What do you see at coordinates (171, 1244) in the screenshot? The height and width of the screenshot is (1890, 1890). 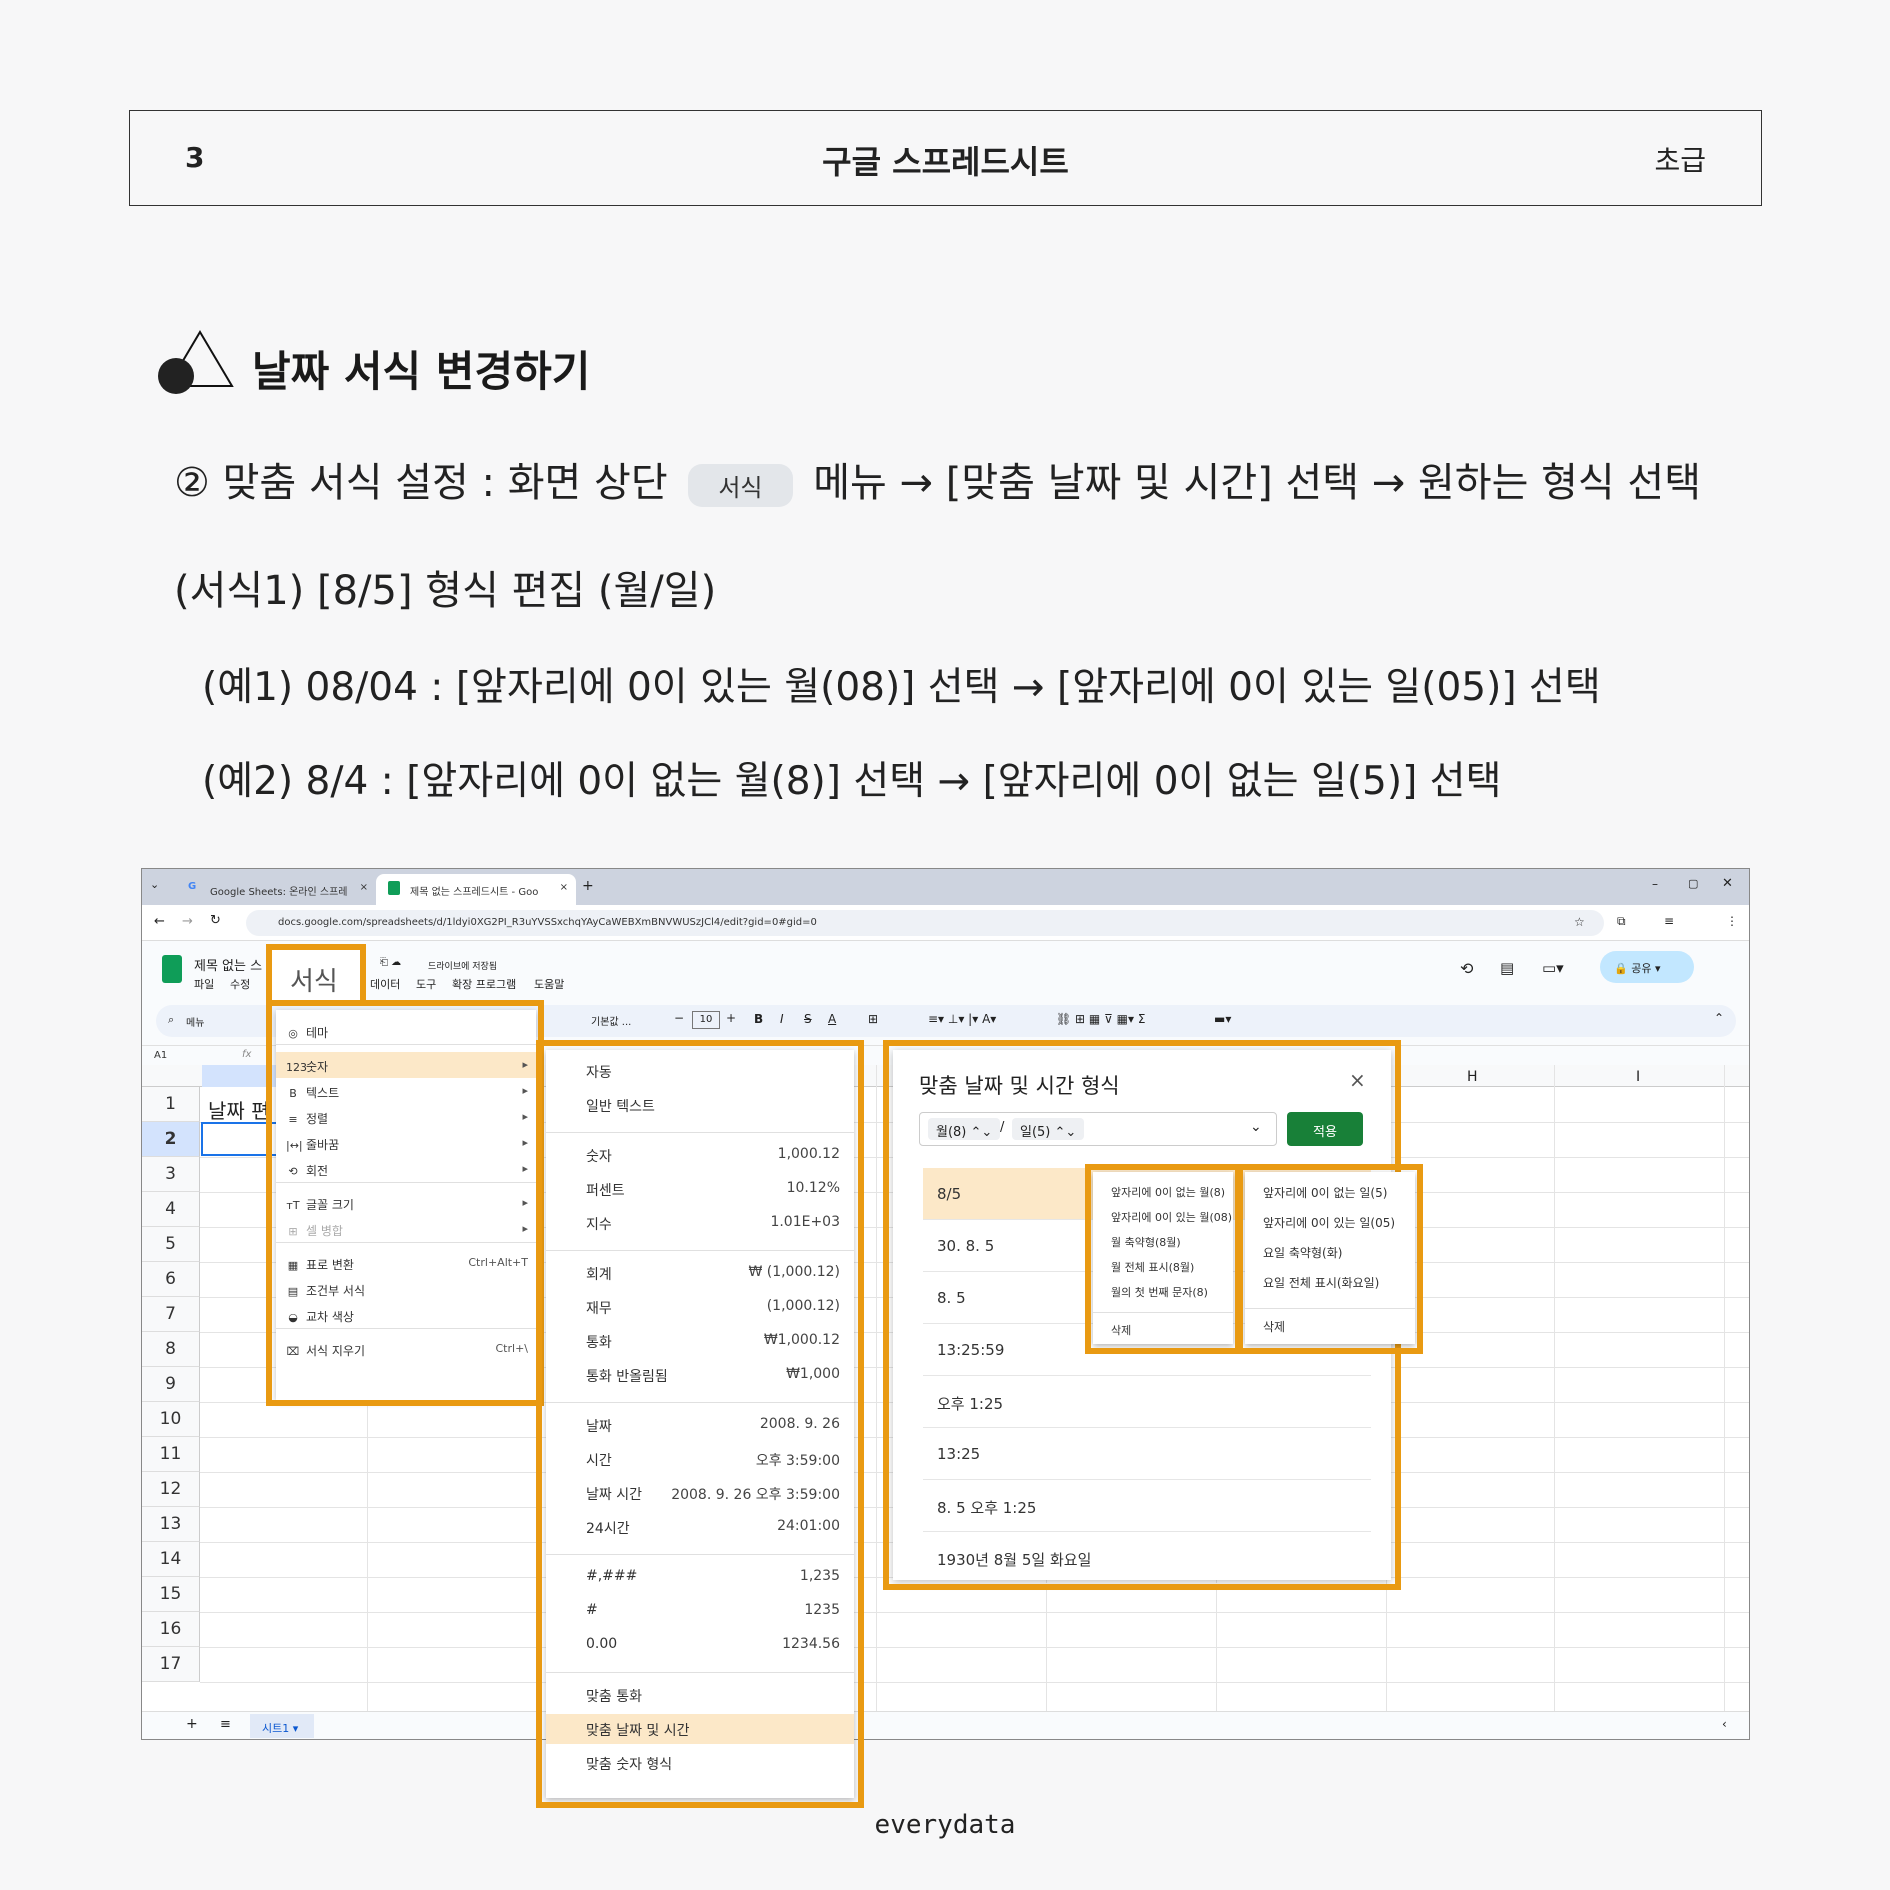 I see `row-header: 5` at bounding box center [171, 1244].